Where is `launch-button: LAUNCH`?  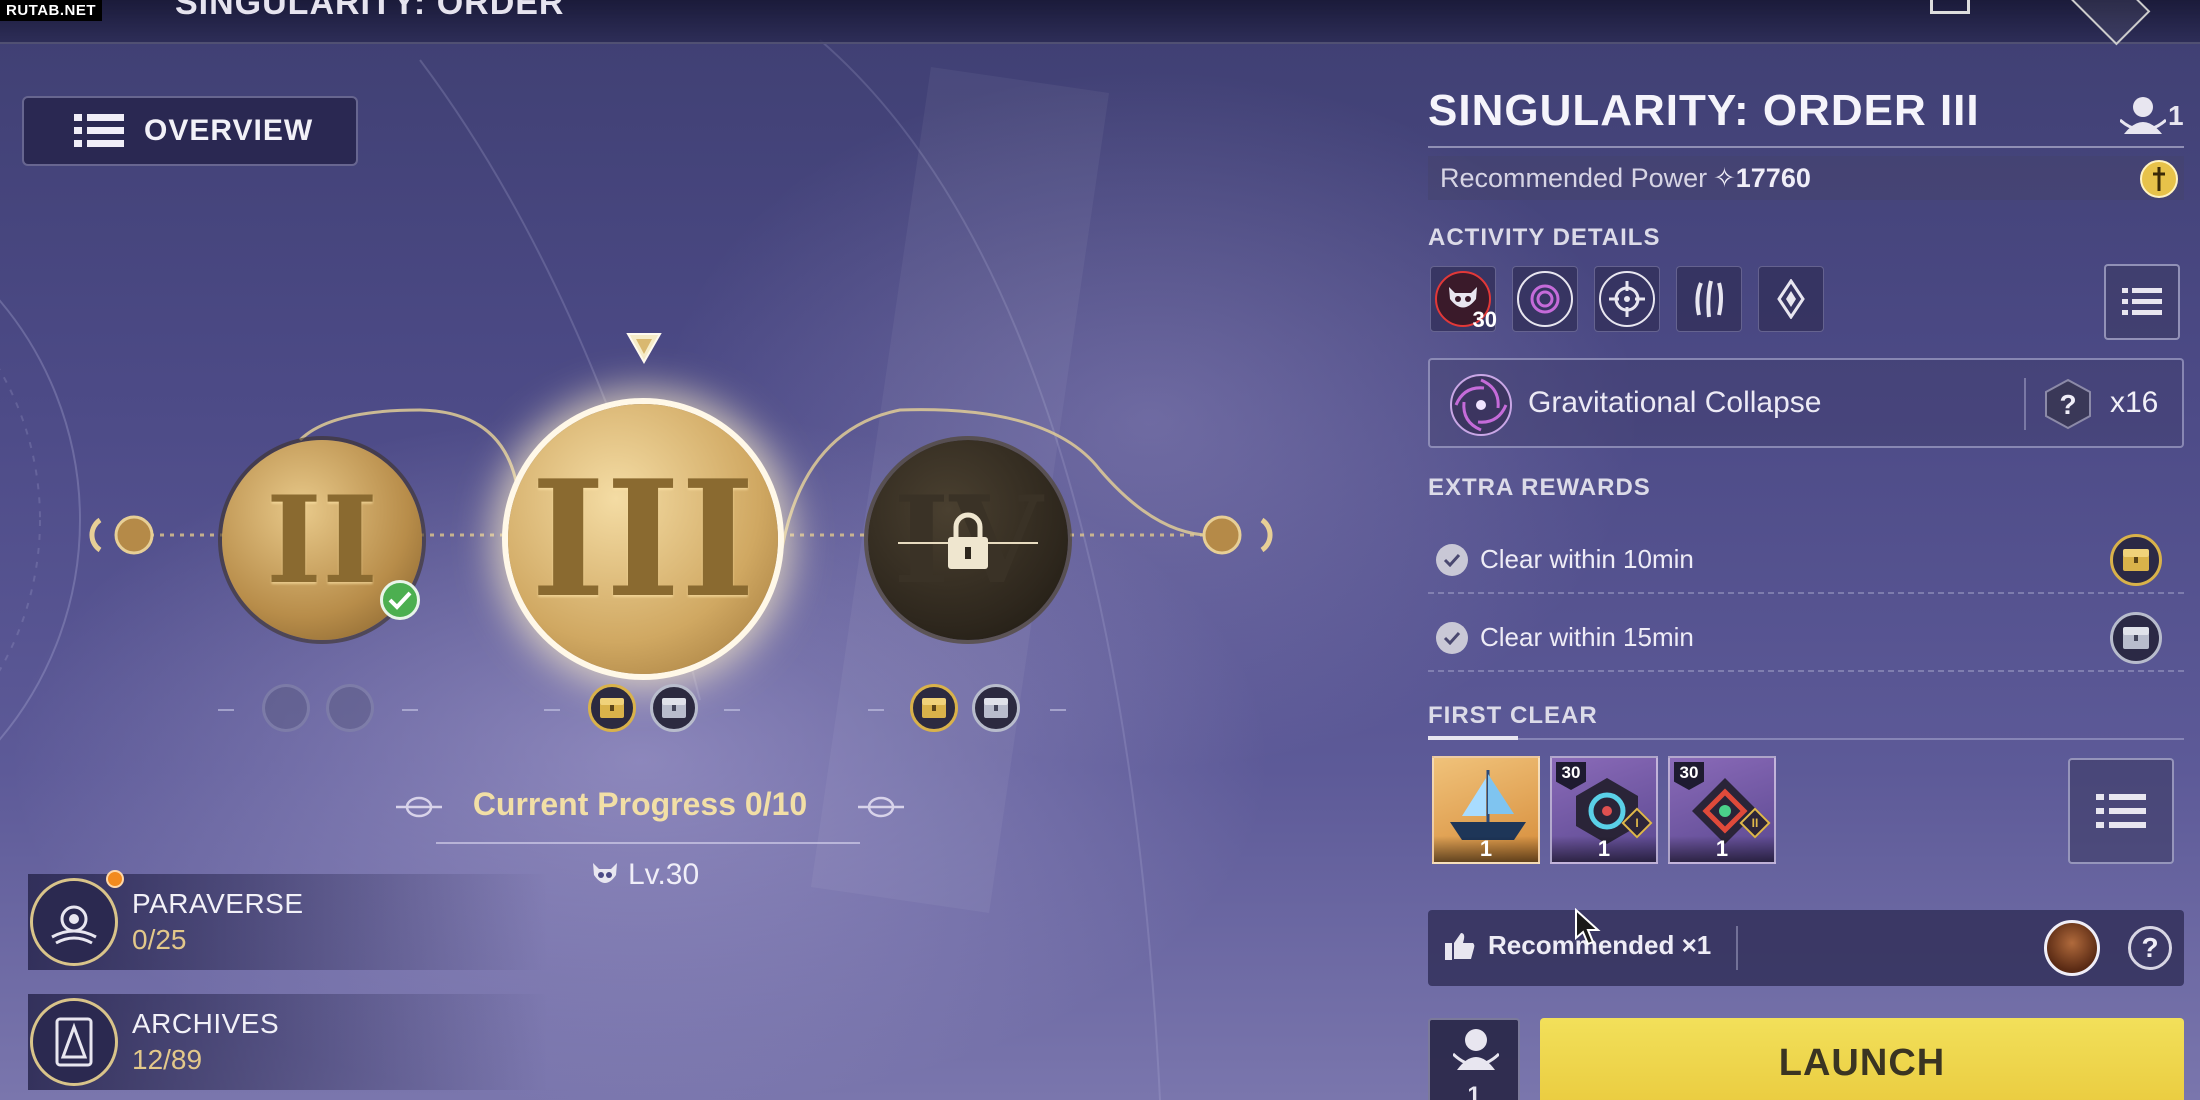
launch-button: LAUNCH is located at coordinates (1862, 1059).